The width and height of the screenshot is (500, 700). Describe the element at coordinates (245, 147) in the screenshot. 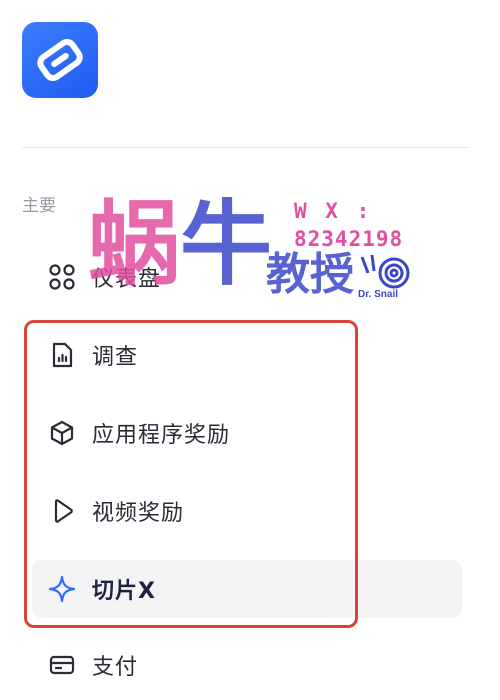

I see `divider` at that location.